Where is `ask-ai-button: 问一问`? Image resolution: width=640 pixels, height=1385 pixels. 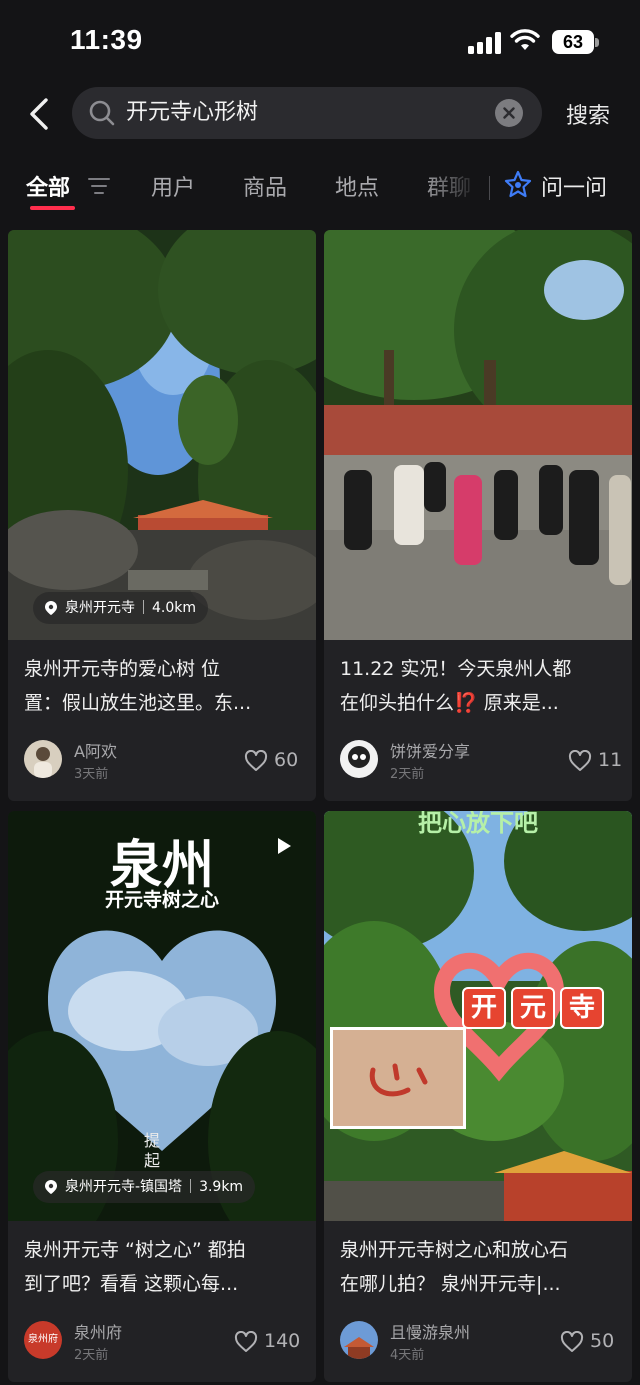
ask-ai-button: 问一问 is located at coordinates (574, 186).